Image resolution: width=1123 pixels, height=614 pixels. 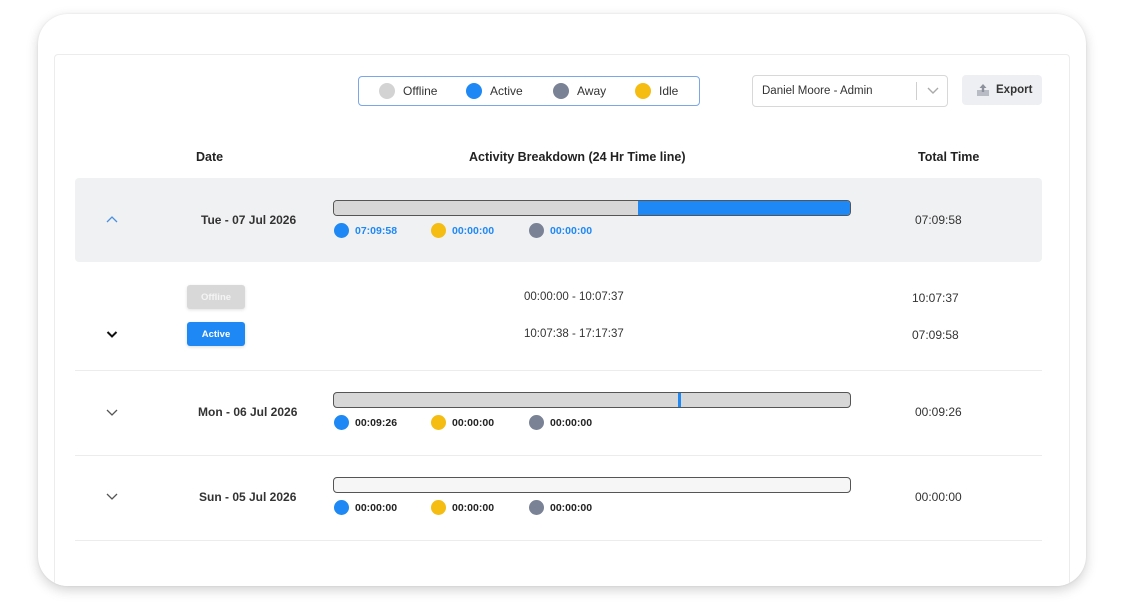 What do you see at coordinates (592, 91) in the screenshot?
I see `legend-label: Away` at bounding box center [592, 91].